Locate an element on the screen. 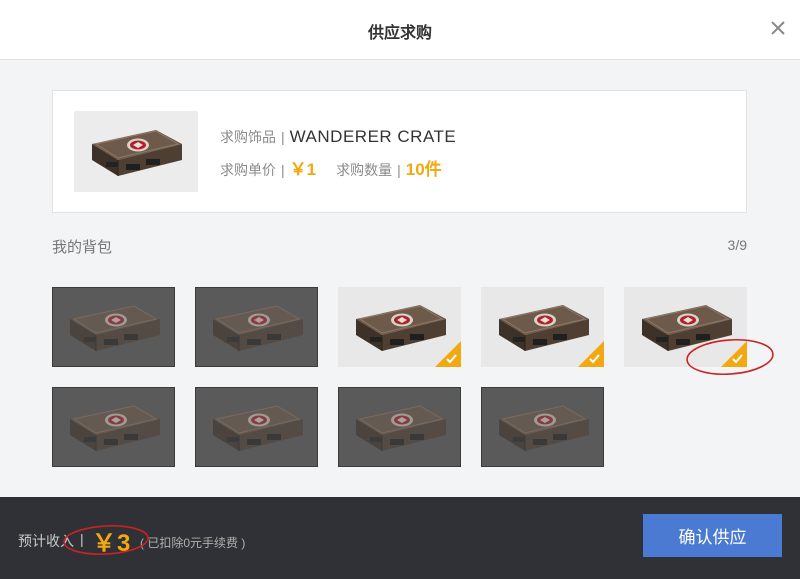 This screenshot has width=800, height=579. price-row: 求购单价 | ￥1 求购数量 | 10件 is located at coordinates (338, 167).